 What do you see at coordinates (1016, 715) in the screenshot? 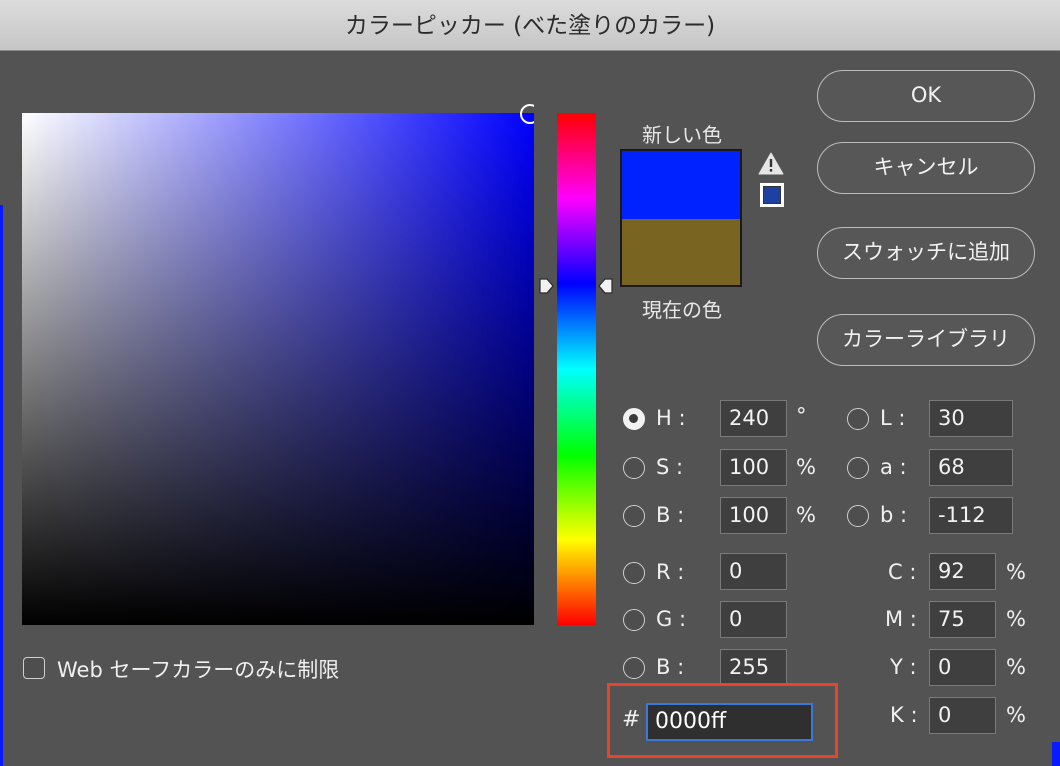
I see `unit-k: %` at bounding box center [1016, 715].